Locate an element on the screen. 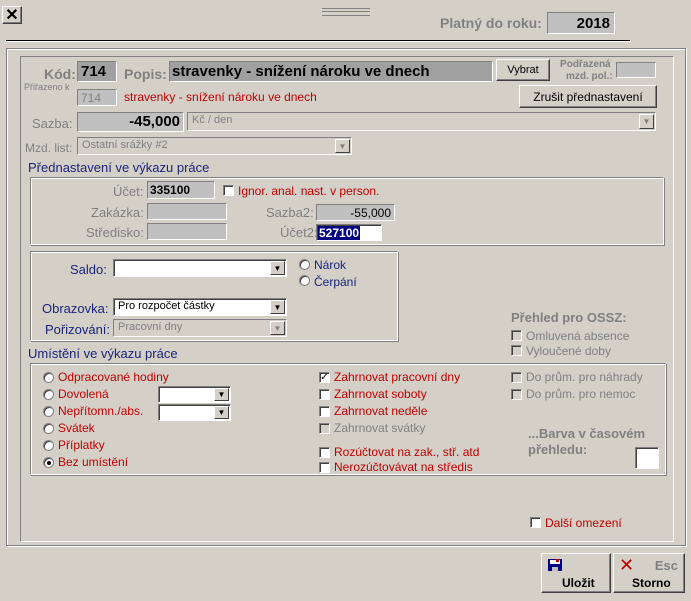 The width and height of the screenshot is (691, 601). barva-label: ...Barva v časovém přehledu: is located at coordinates (587, 441).